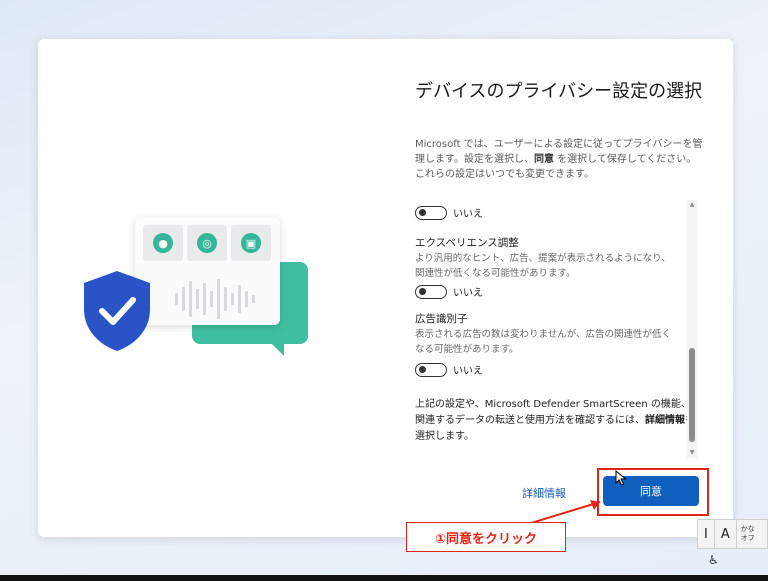 The height and width of the screenshot is (581, 768). I want to click on location-pin-icon: ●, so click(163, 243).